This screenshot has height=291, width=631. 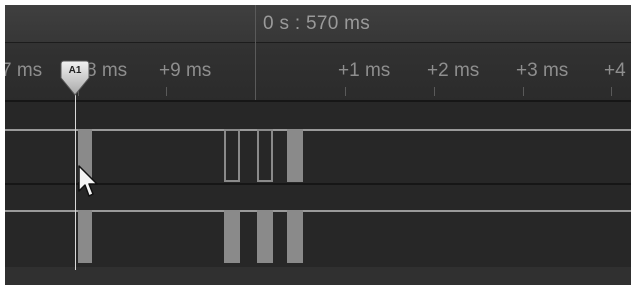 What do you see at coordinates (615, 70) in the screenshot?
I see `tick-label: +4` at bounding box center [615, 70].